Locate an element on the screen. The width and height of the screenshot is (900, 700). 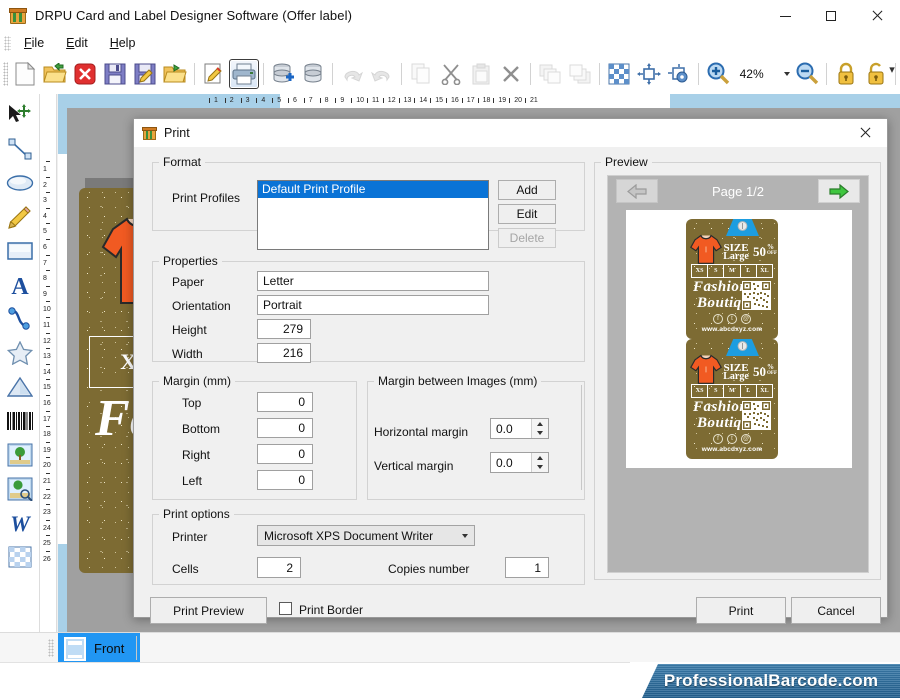
bring-front-icon is located at coordinates (550, 74).